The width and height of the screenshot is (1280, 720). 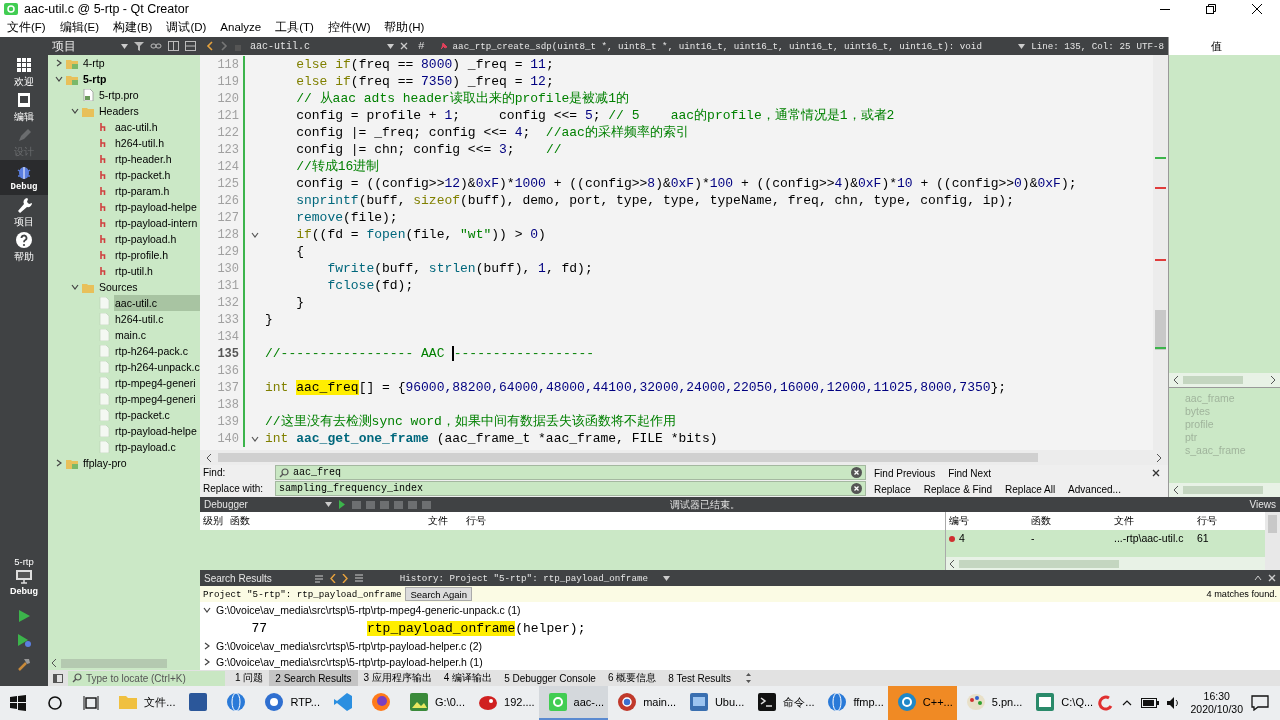 What do you see at coordinates (368, 610) in the screenshot?
I see `result-file: G:\0voice\av_media\src\rtsp\5-rtp\rtp-mpeg4-generic-unpack.c (1)` at bounding box center [368, 610].